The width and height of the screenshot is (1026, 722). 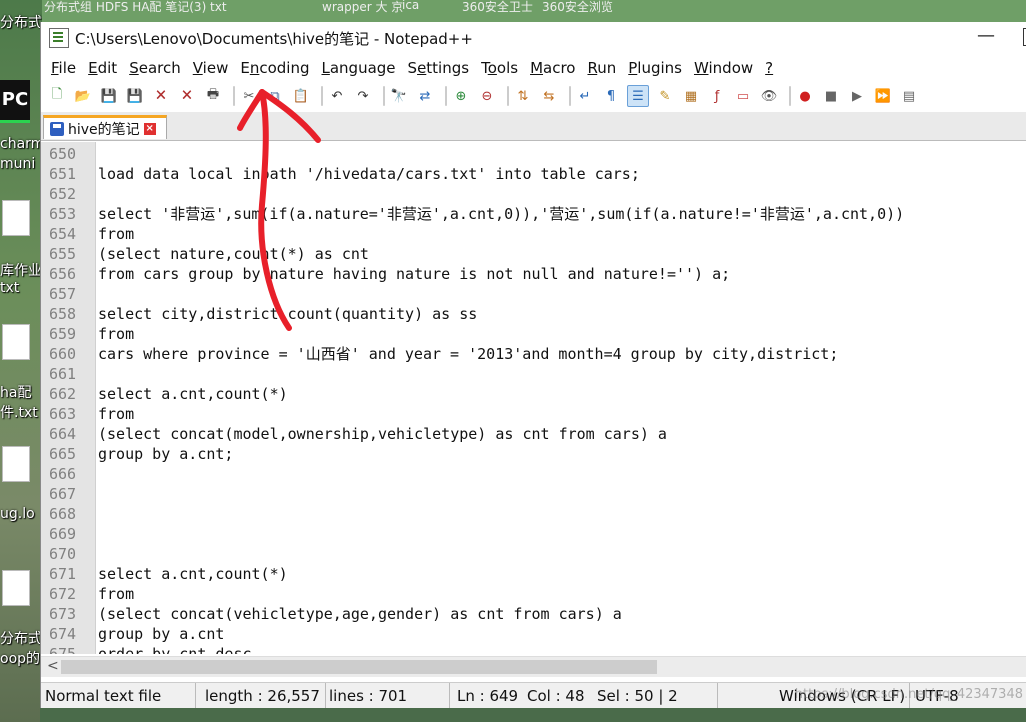 What do you see at coordinates (21, 638) in the screenshot?
I see `desktop-icon-label: 分布式` at bounding box center [21, 638].